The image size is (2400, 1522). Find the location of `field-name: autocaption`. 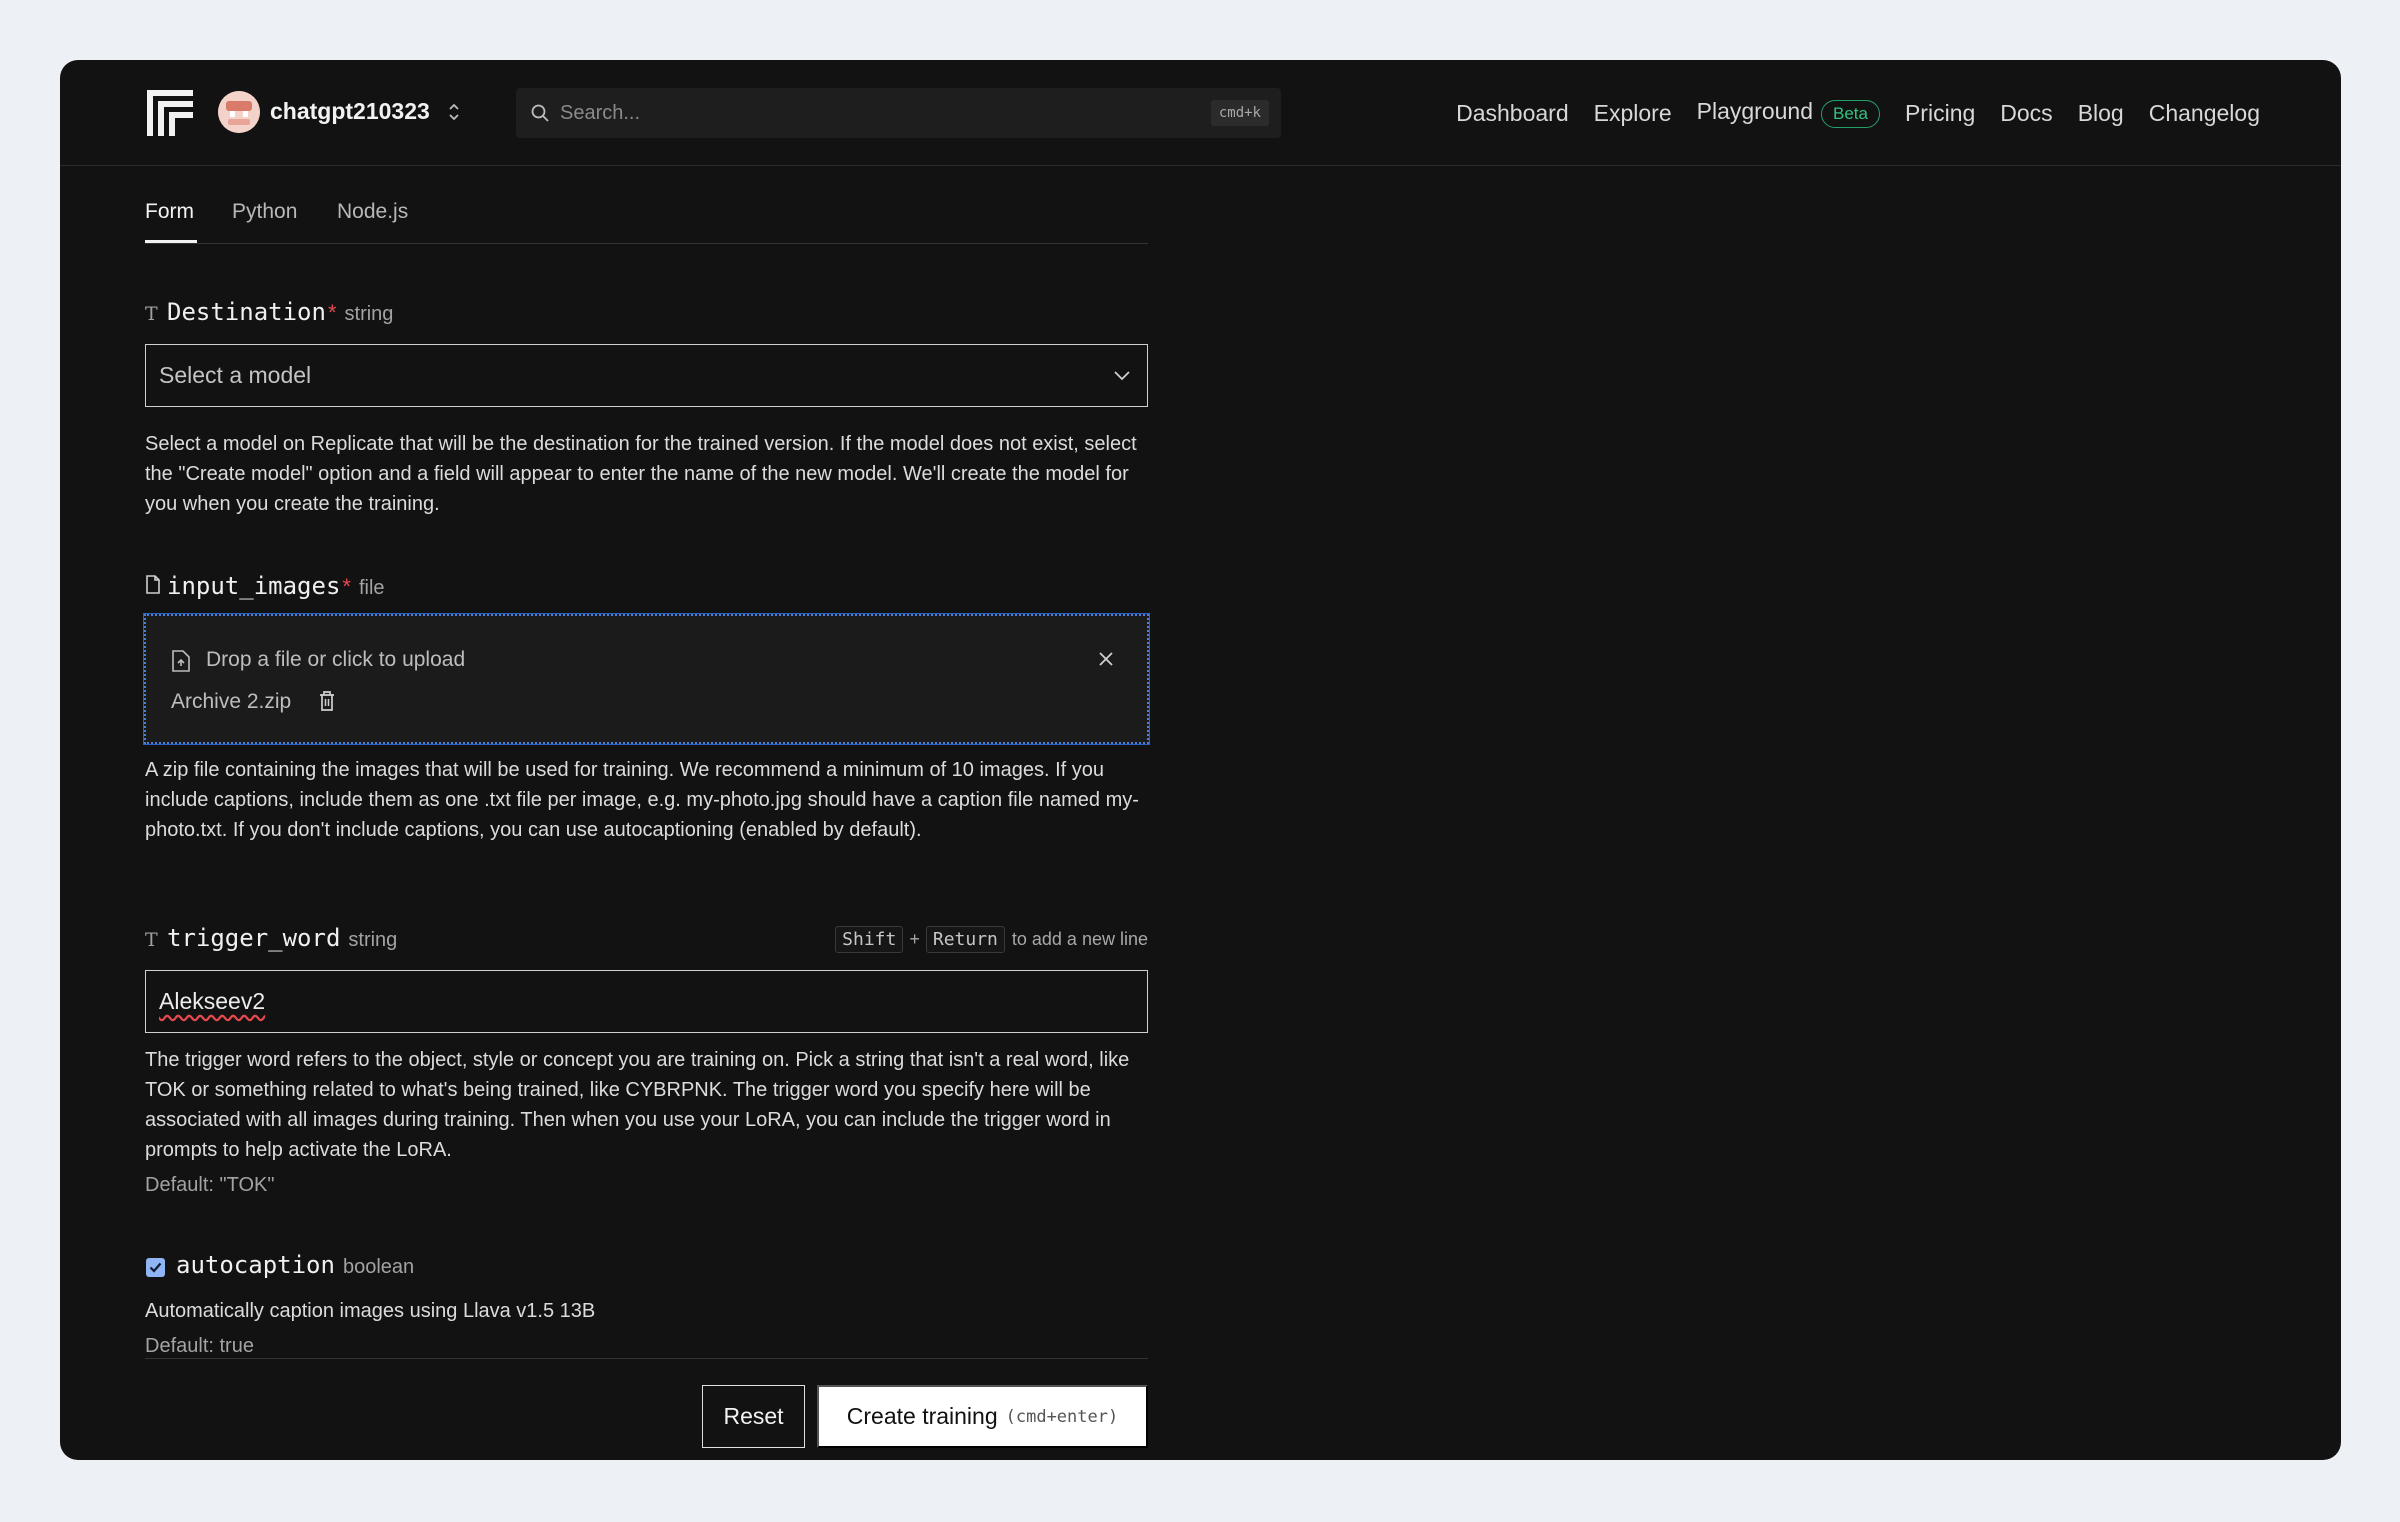

field-name: autocaption is located at coordinates (255, 1265).